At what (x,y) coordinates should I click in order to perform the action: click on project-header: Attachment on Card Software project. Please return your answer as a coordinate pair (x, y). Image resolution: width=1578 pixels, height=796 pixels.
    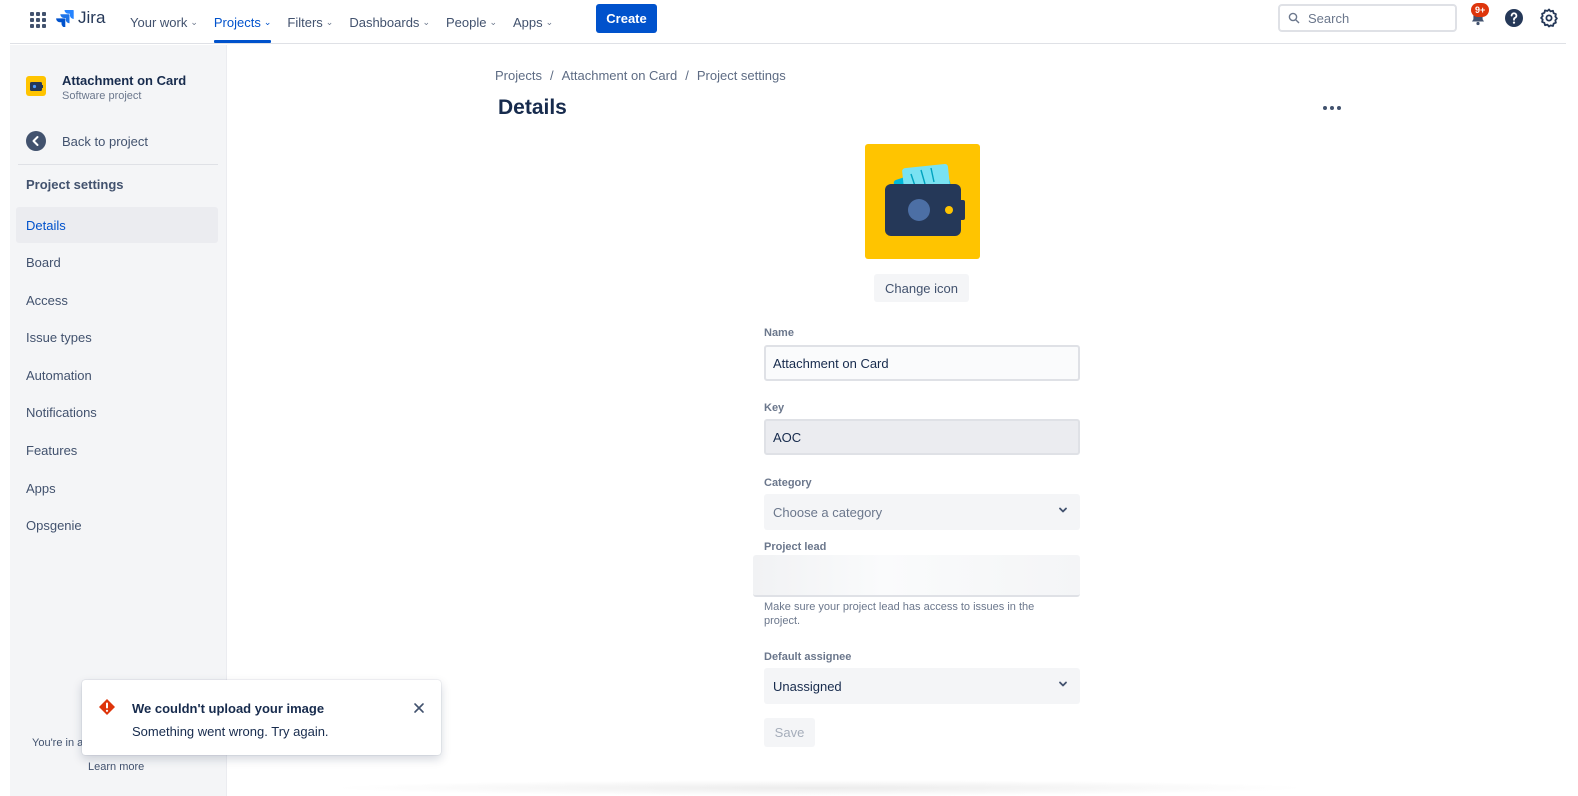
    Looking at the image, I should click on (106, 88).